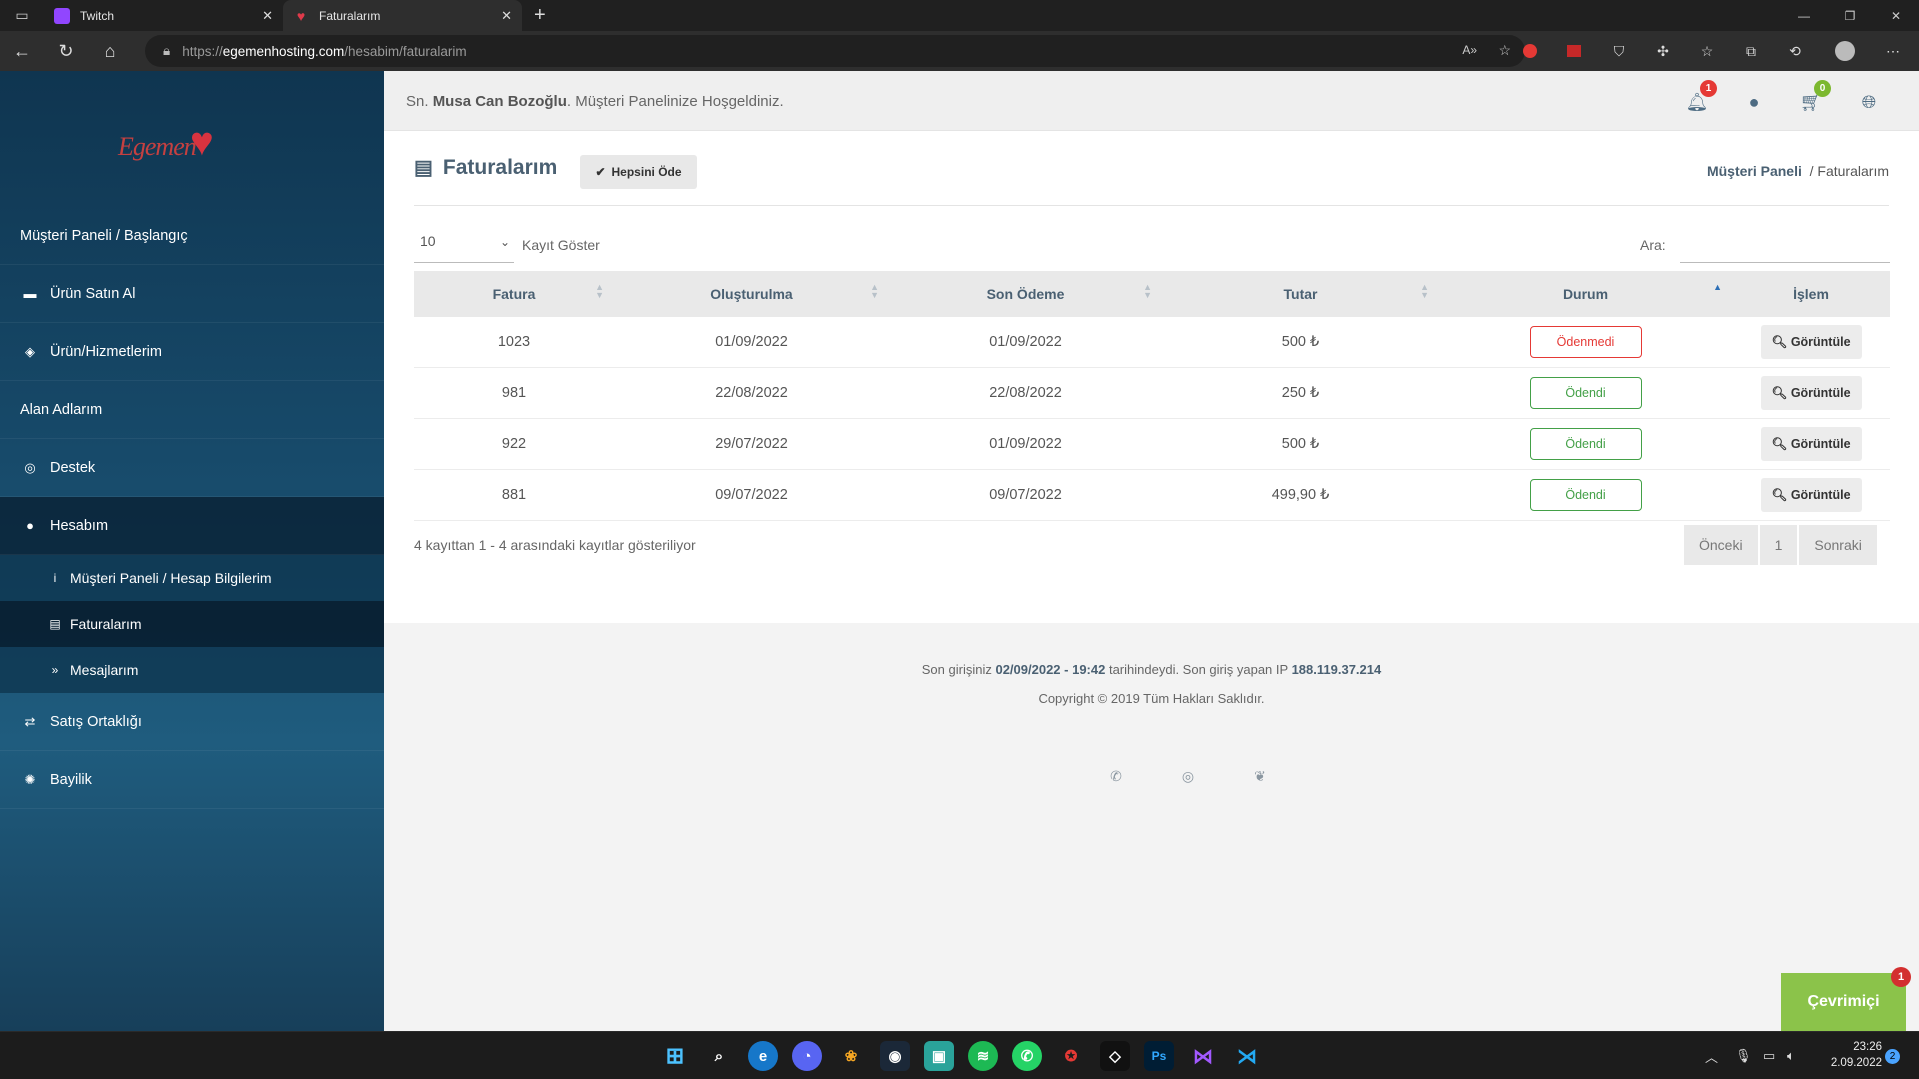  What do you see at coordinates (1653, 245) in the screenshot?
I see `search-label: Ara:` at bounding box center [1653, 245].